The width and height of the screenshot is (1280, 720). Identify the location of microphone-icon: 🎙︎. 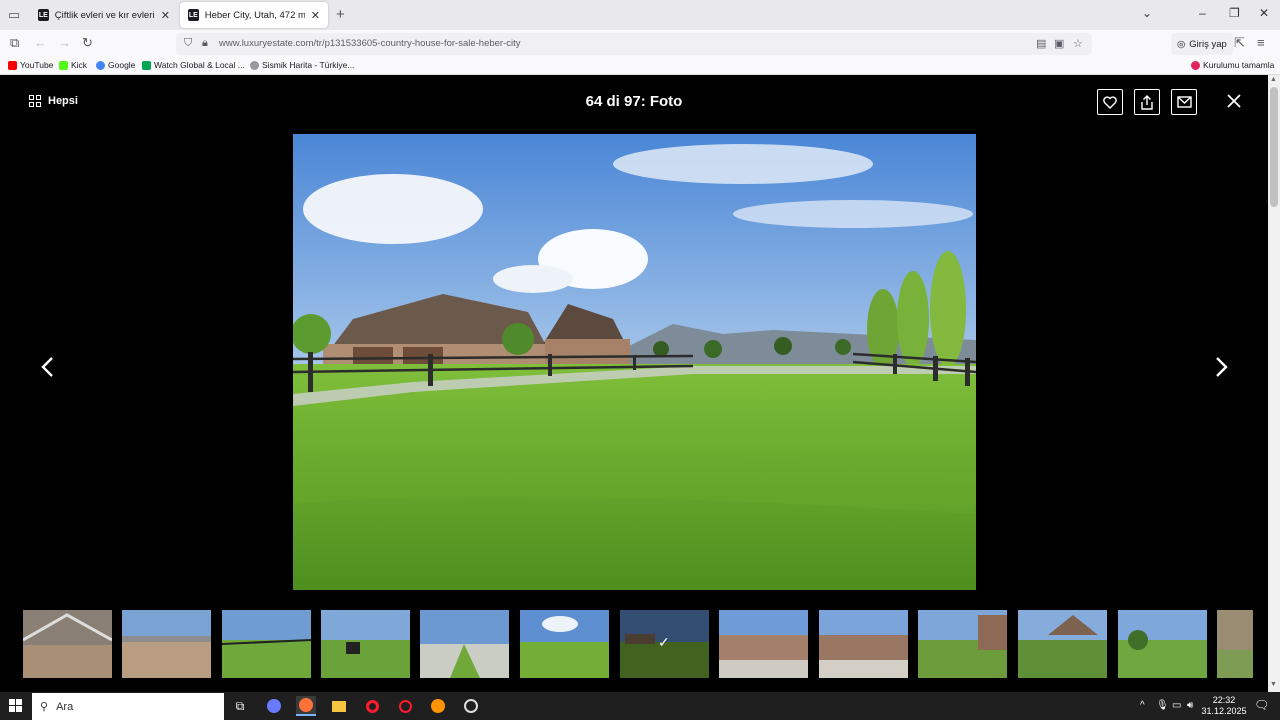
(1162, 705).